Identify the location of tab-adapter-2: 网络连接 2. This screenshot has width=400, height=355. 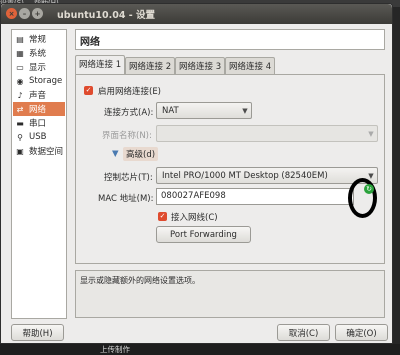
(150, 65).